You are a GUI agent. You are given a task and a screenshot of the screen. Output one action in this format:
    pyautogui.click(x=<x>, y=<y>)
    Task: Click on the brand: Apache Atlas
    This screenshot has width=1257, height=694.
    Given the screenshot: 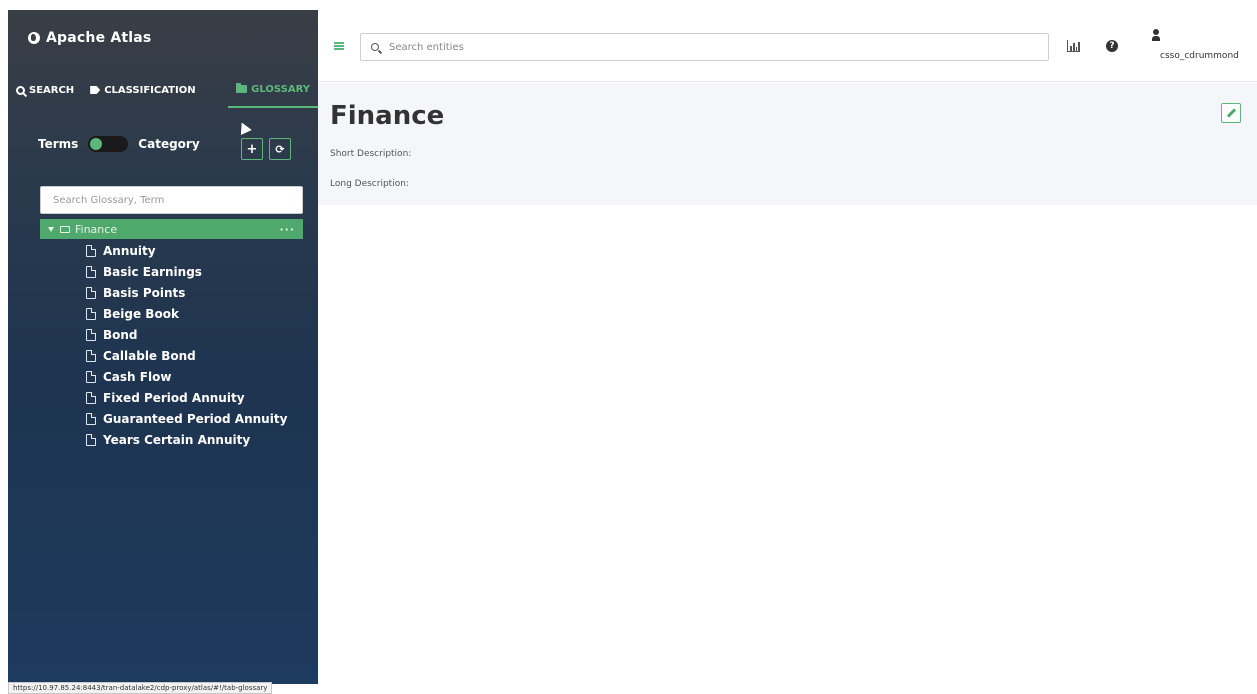 What is the action you would take?
    pyautogui.click(x=89, y=38)
    